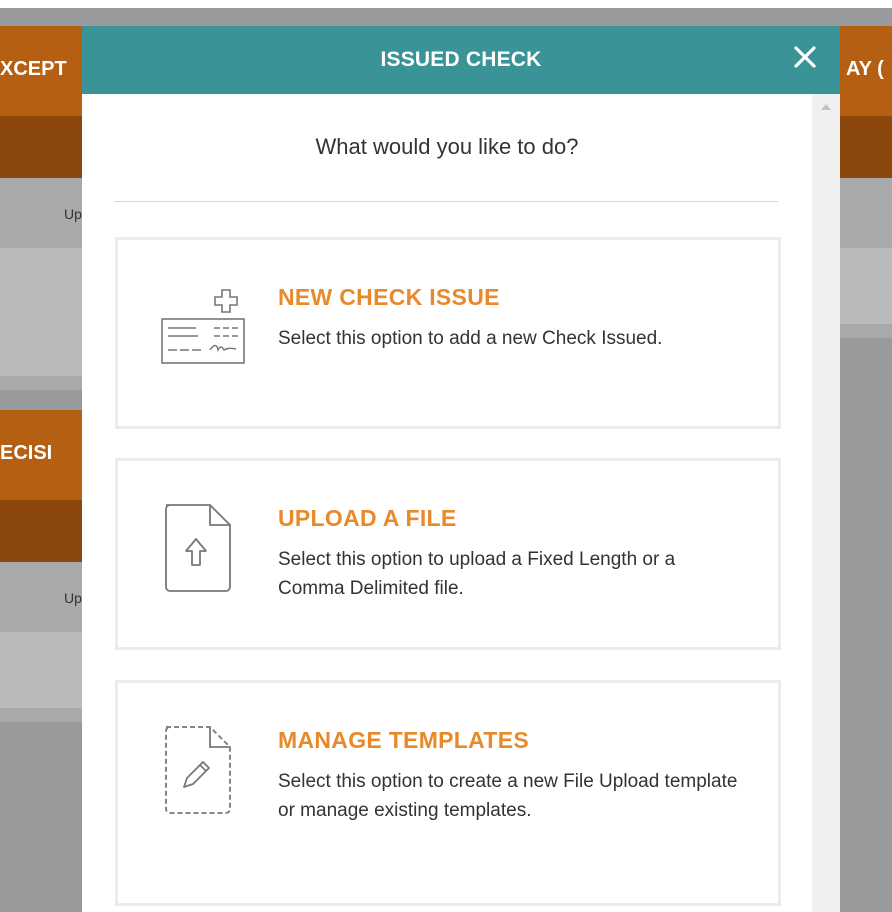  What do you see at coordinates (41, 670) in the screenshot?
I see `bg-panel2-body-left` at bounding box center [41, 670].